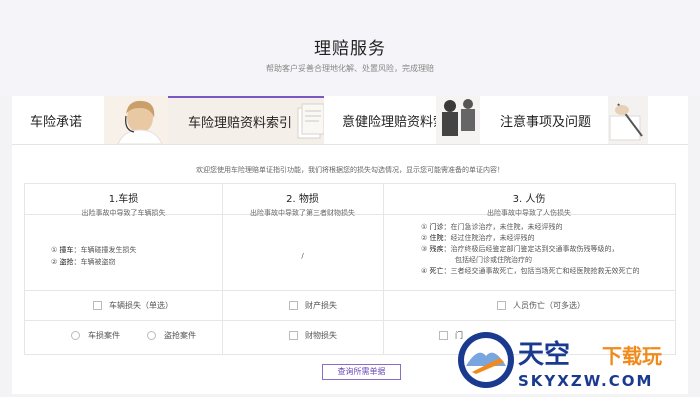 The height and width of the screenshot is (397, 700). Describe the element at coordinates (546, 122) in the screenshot. I see `tab-label: 注意事项及问题` at that location.